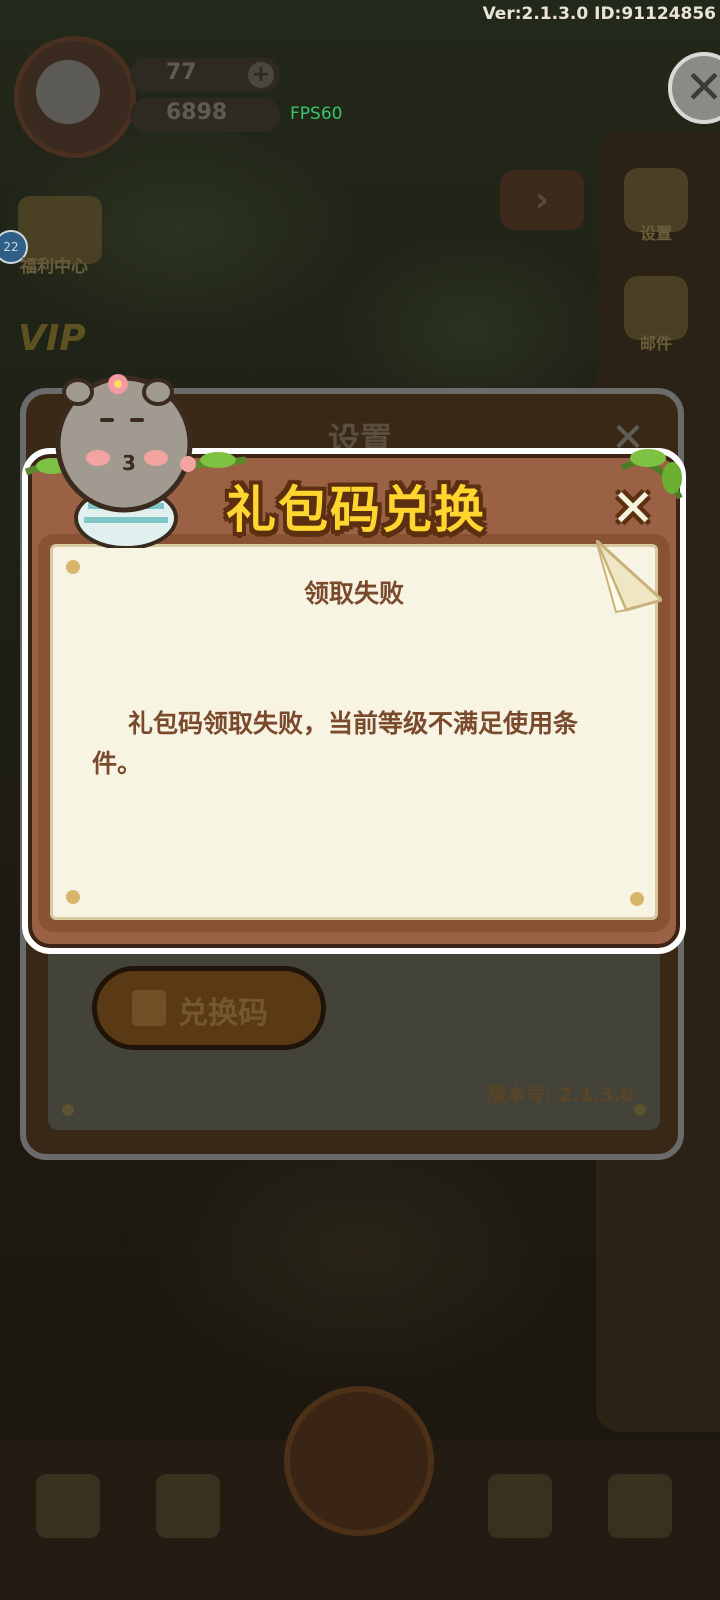 The height and width of the screenshot is (1600, 720). I want to click on sidebar-item-settings: 设置, so click(656, 232).